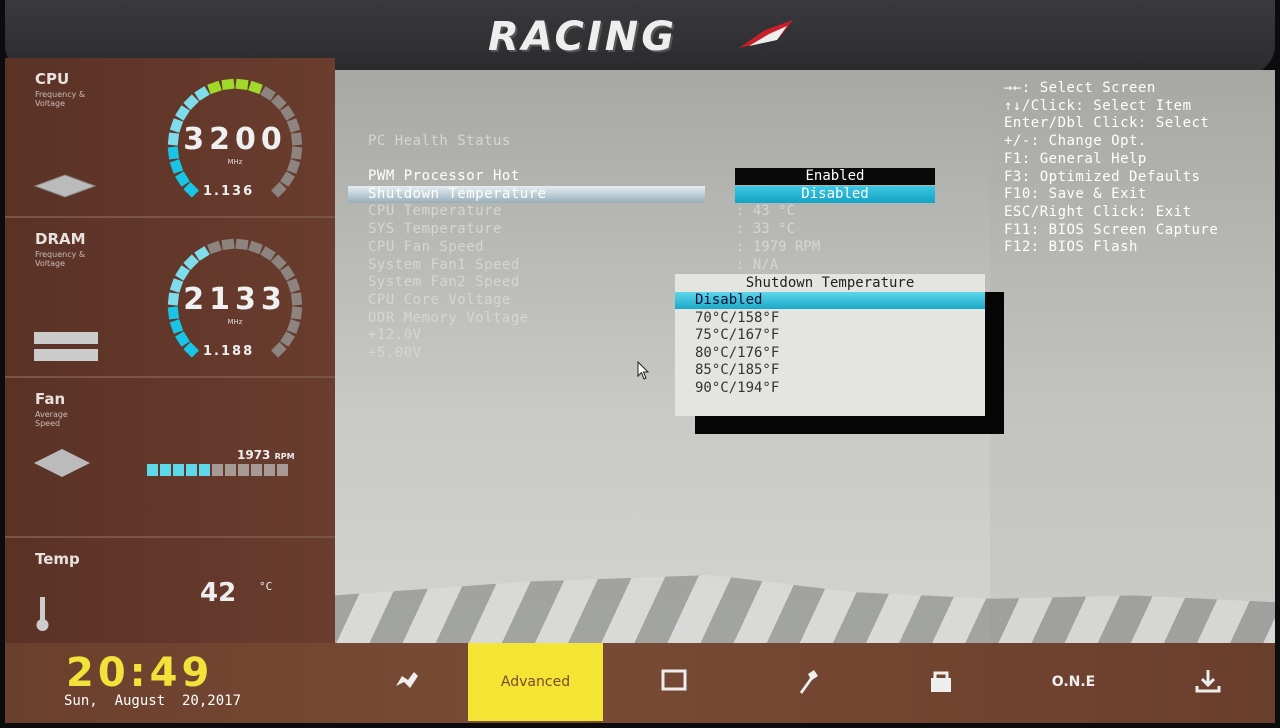 The height and width of the screenshot is (728, 1280). Describe the element at coordinates (284, 456) in the screenshot. I see `fan-rpm-unit: RPM` at that location.